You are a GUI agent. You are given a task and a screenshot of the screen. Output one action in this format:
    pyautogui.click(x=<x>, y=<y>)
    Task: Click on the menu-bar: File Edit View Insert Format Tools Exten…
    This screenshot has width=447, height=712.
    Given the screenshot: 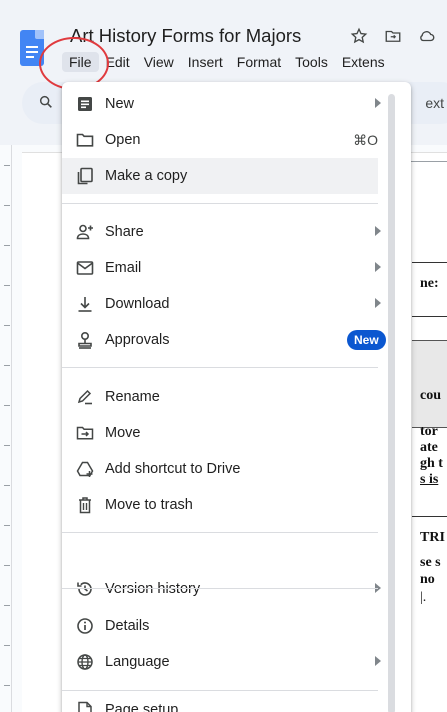 What is the action you would take?
    pyautogui.click(x=227, y=62)
    